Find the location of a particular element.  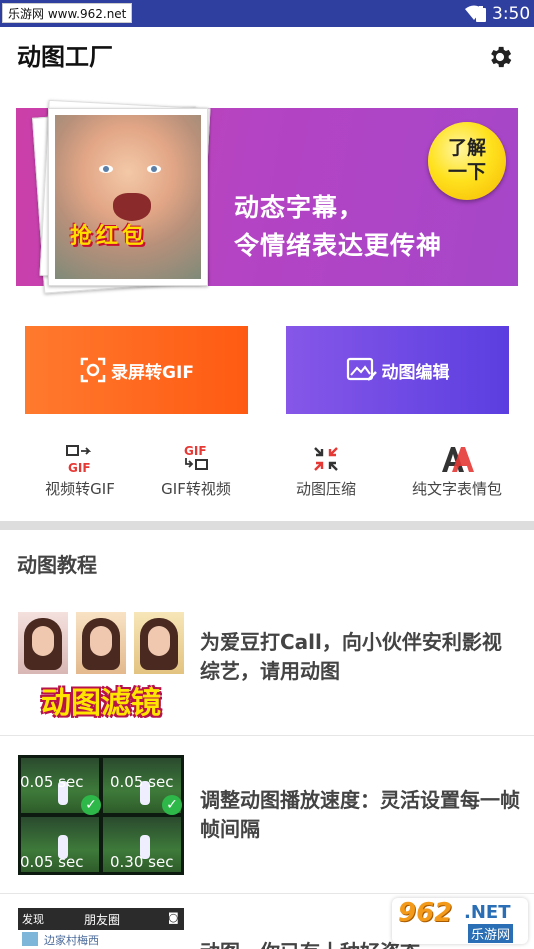

status-bar: 乐游网 www.962.net 3:50 is located at coordinates (267, 13).